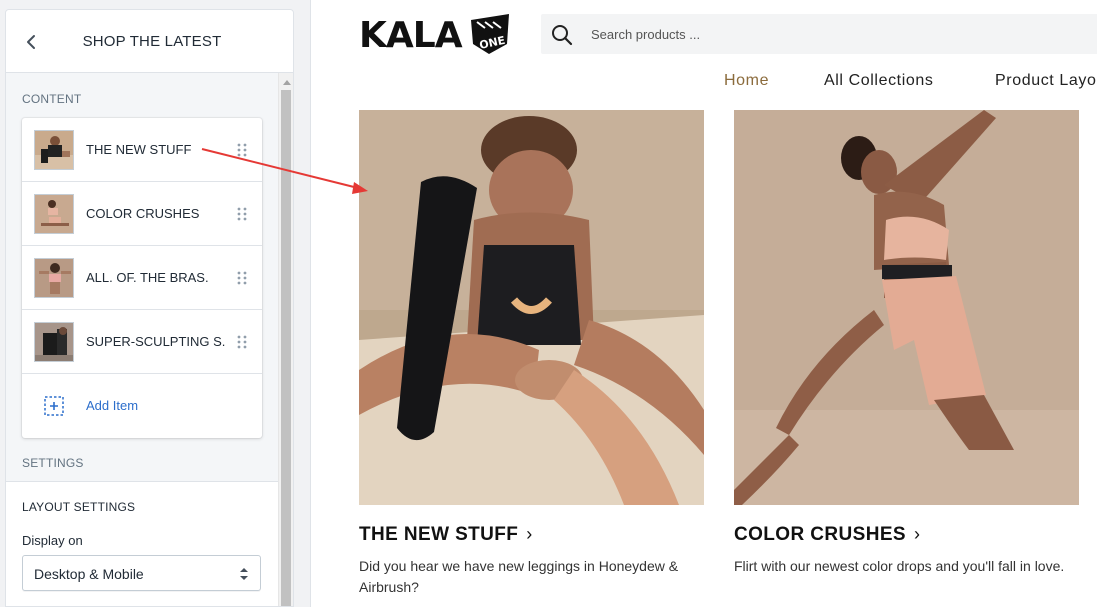  I want to click on block-item-color-crushes: COLOR CRUSHES, so click(142, 214).